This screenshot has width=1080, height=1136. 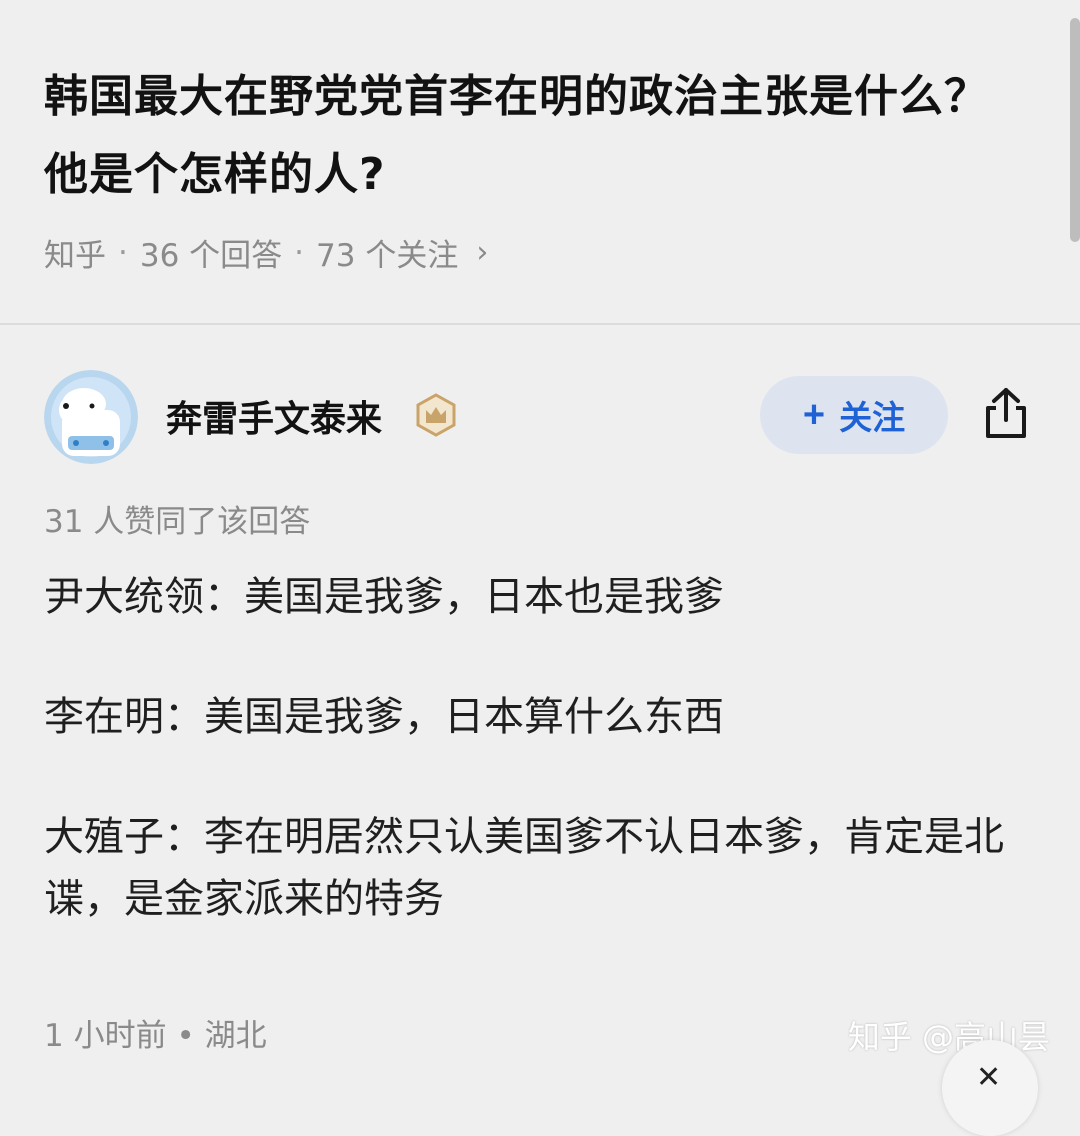 I want to click on answer-location: 湖北, so click(x=235, y=1036).